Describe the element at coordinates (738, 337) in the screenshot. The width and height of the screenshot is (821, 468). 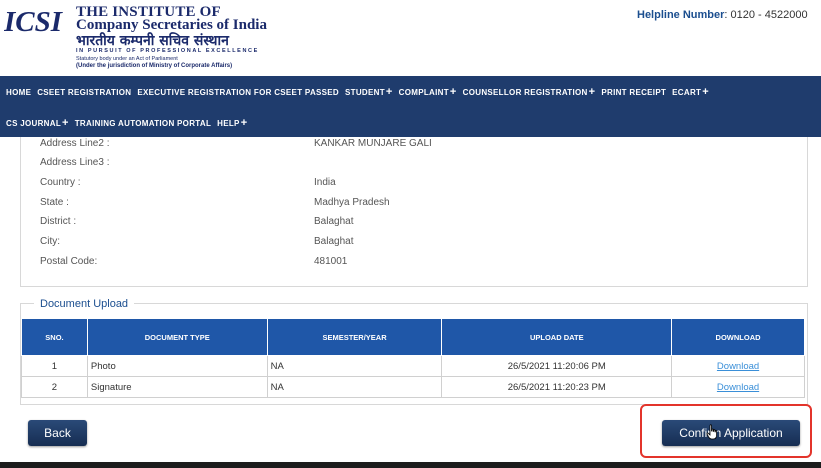
I see `column-header-download: DOWNLOAD` at that location.